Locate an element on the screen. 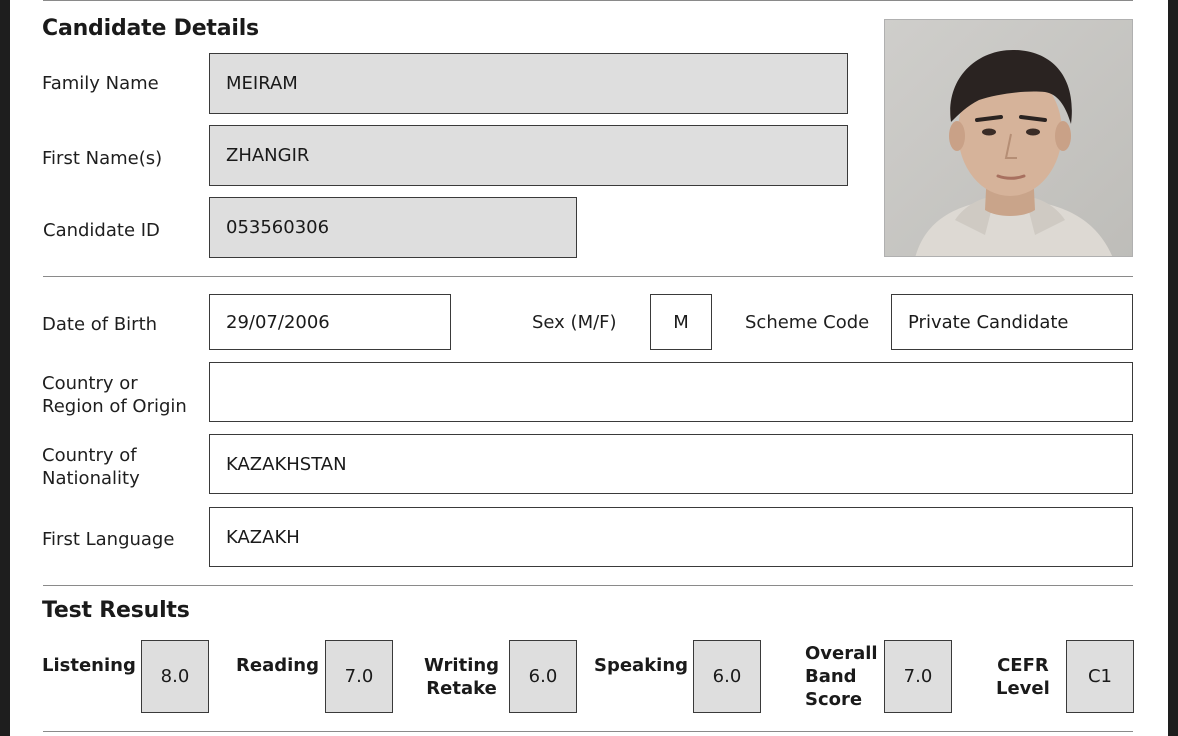 Image resolution: width=1178 pixels, height=736 pixels. listening-score: 8.0 is located at coordinates (175, 676).